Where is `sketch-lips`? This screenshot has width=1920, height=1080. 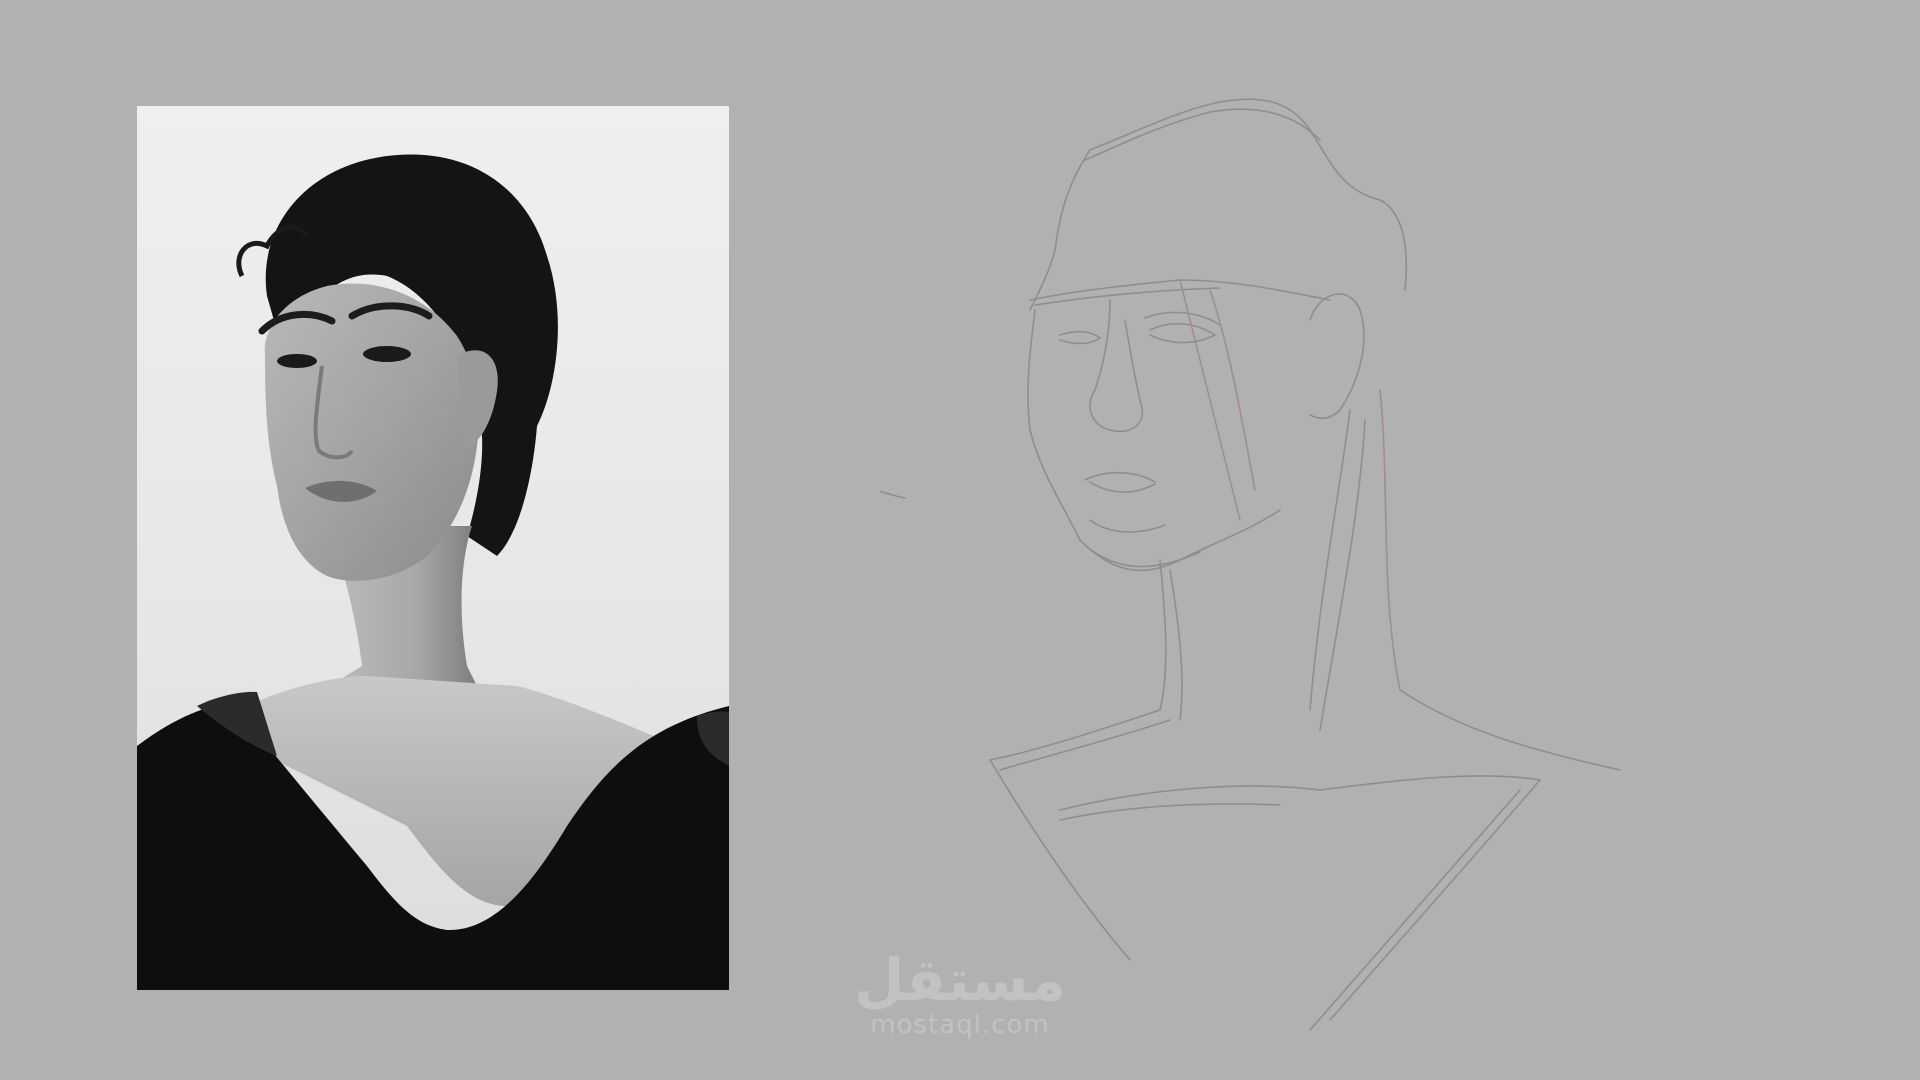 sketch-lips is located at coordinates (1122, 487).